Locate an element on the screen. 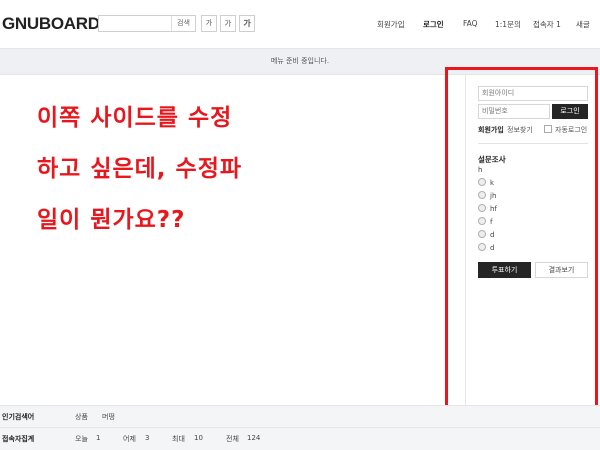 The image size is (600, 450). popular-search-keyword: 상품 is located at coordinates (81, 417).